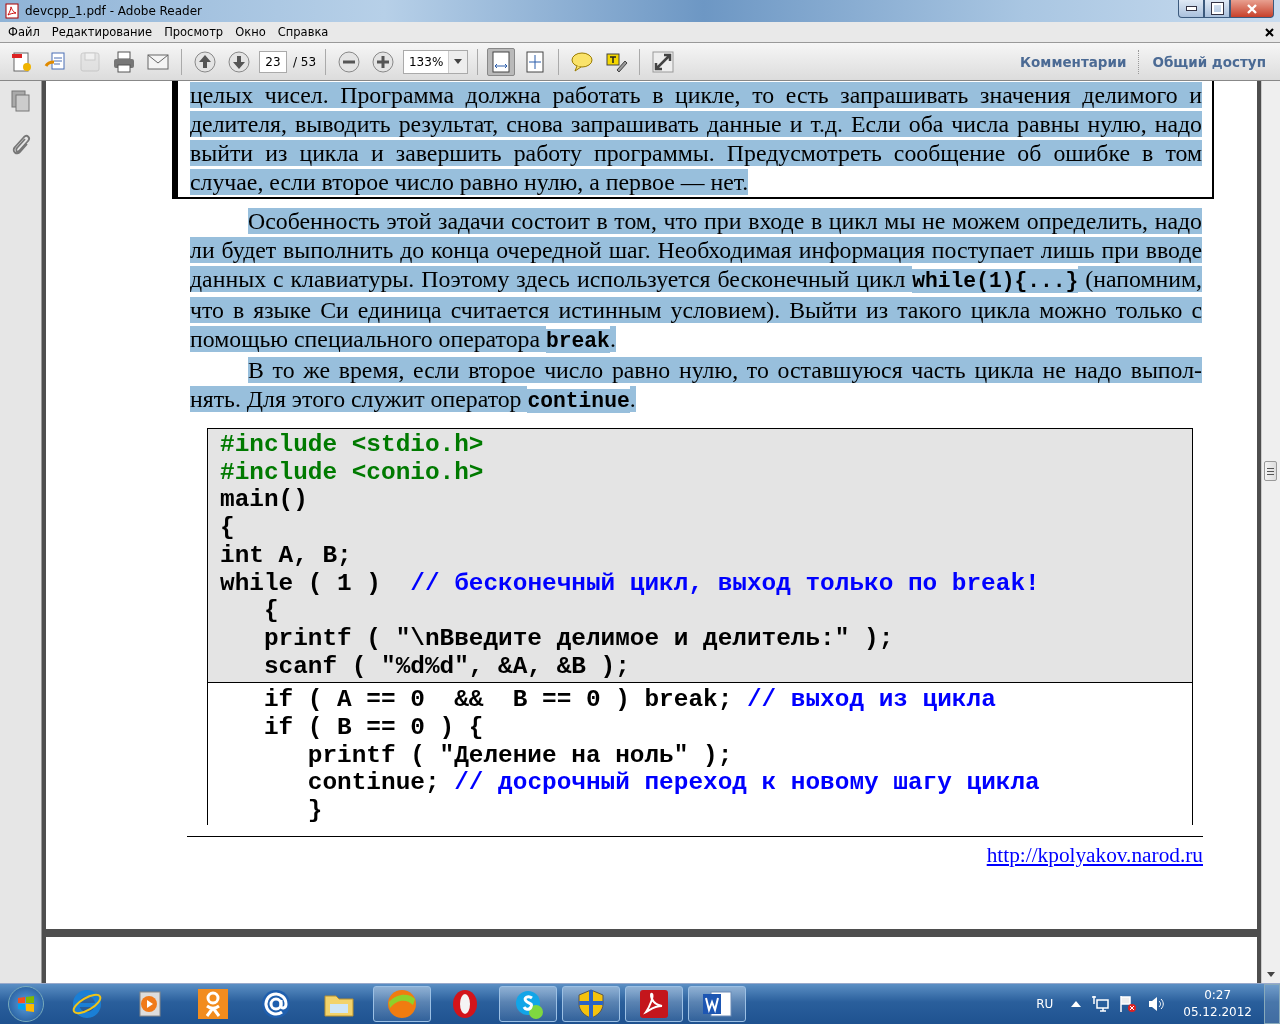 This screenshot has height=1024, width=1280. I want to click on zoom-dropdown: 133%, so click(436, 61).